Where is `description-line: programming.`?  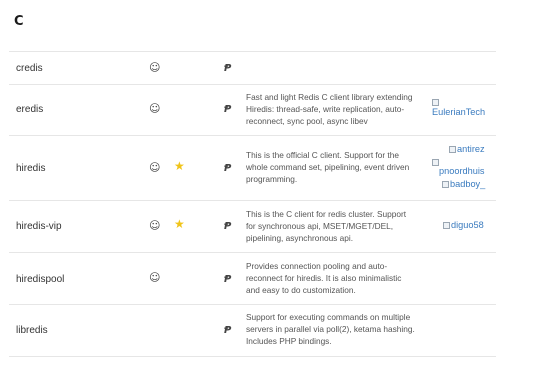
description-line: programming. is located at coordinates (272, 179).